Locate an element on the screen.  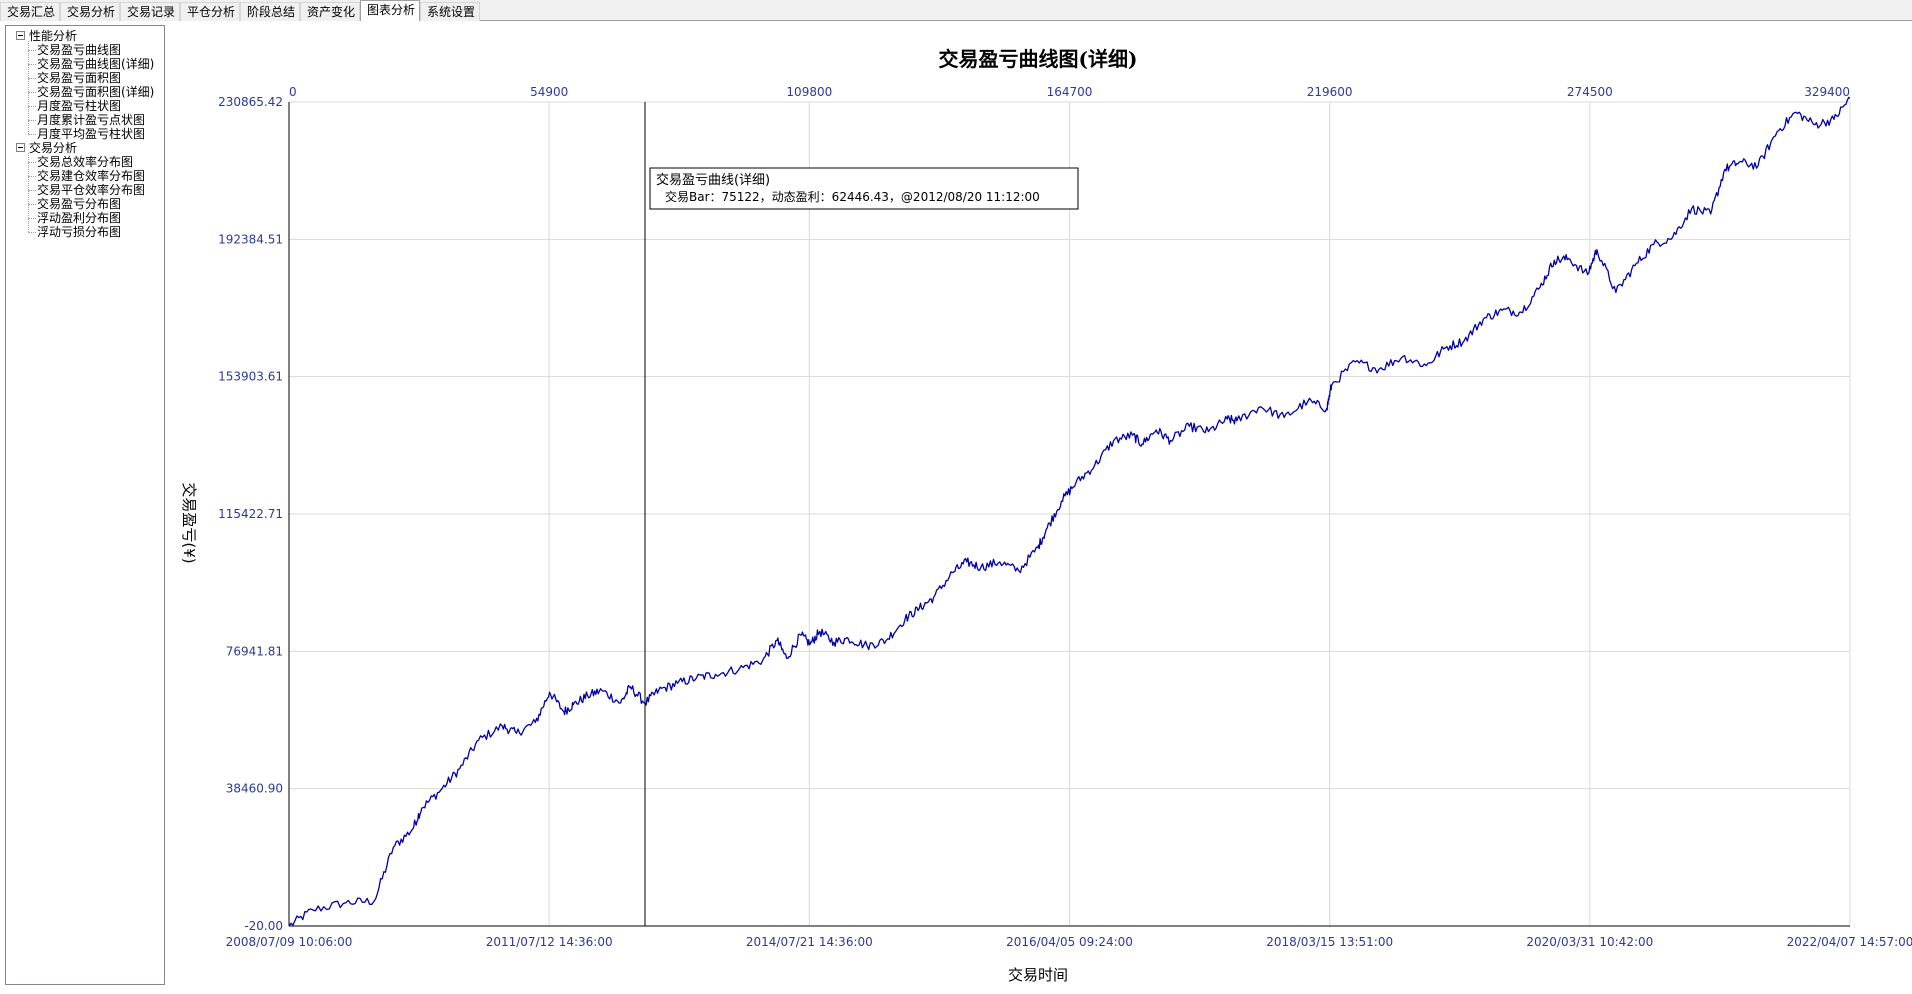
y-tick-label: 230865.42 is located at coordinates (250, 102).